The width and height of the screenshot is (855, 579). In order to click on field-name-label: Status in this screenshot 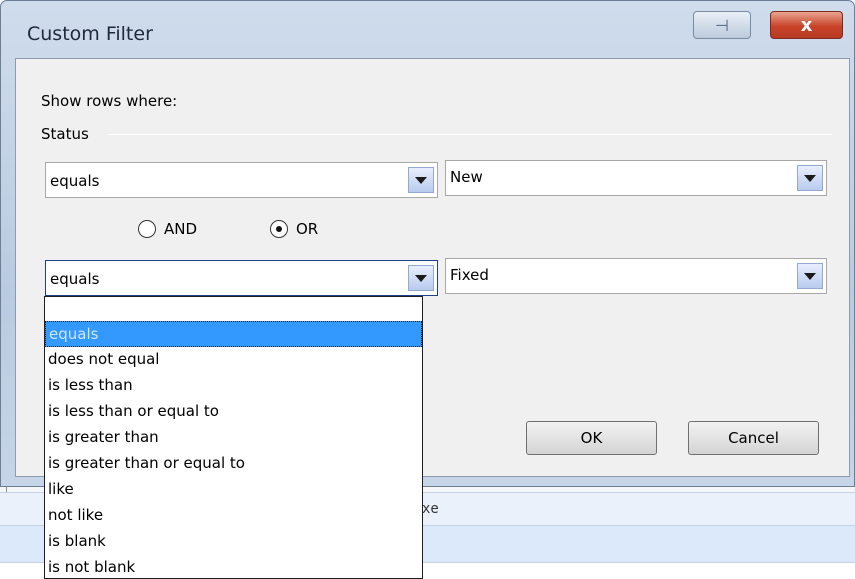, I will do `click(65, 134)`.